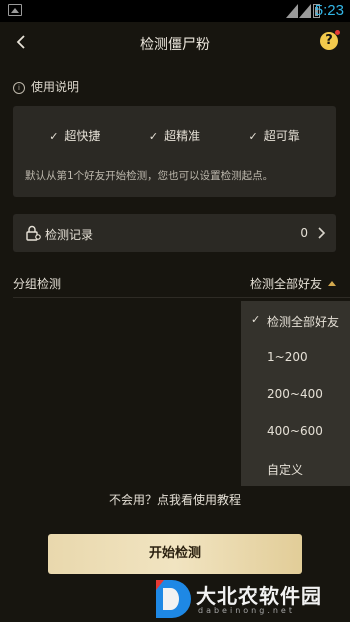 This screenshot has width=350, height=622. Describe the element at coordinates (174, 151) in the screenshot. I see `instructions-card: ✓ 超快捷 ✓ 超精准 ✓ 超可靠 默认从第1个好友开始检测，您也可以设置检测起点。` at that location.